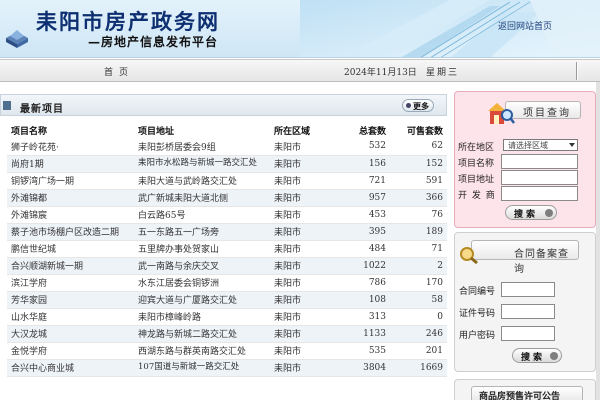 The width and height of the screenshot is (600, 400). I want to click on latest-projects-header: 最新项目 更多, so click(223, 105).